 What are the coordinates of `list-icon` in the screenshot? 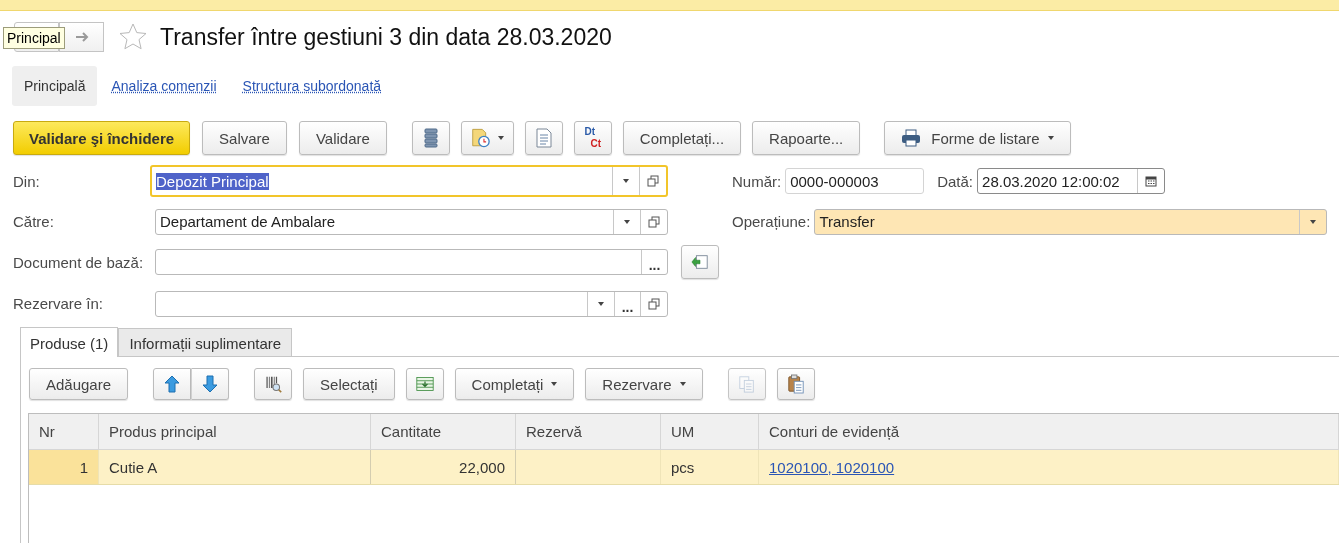 It's located at (430, 138).